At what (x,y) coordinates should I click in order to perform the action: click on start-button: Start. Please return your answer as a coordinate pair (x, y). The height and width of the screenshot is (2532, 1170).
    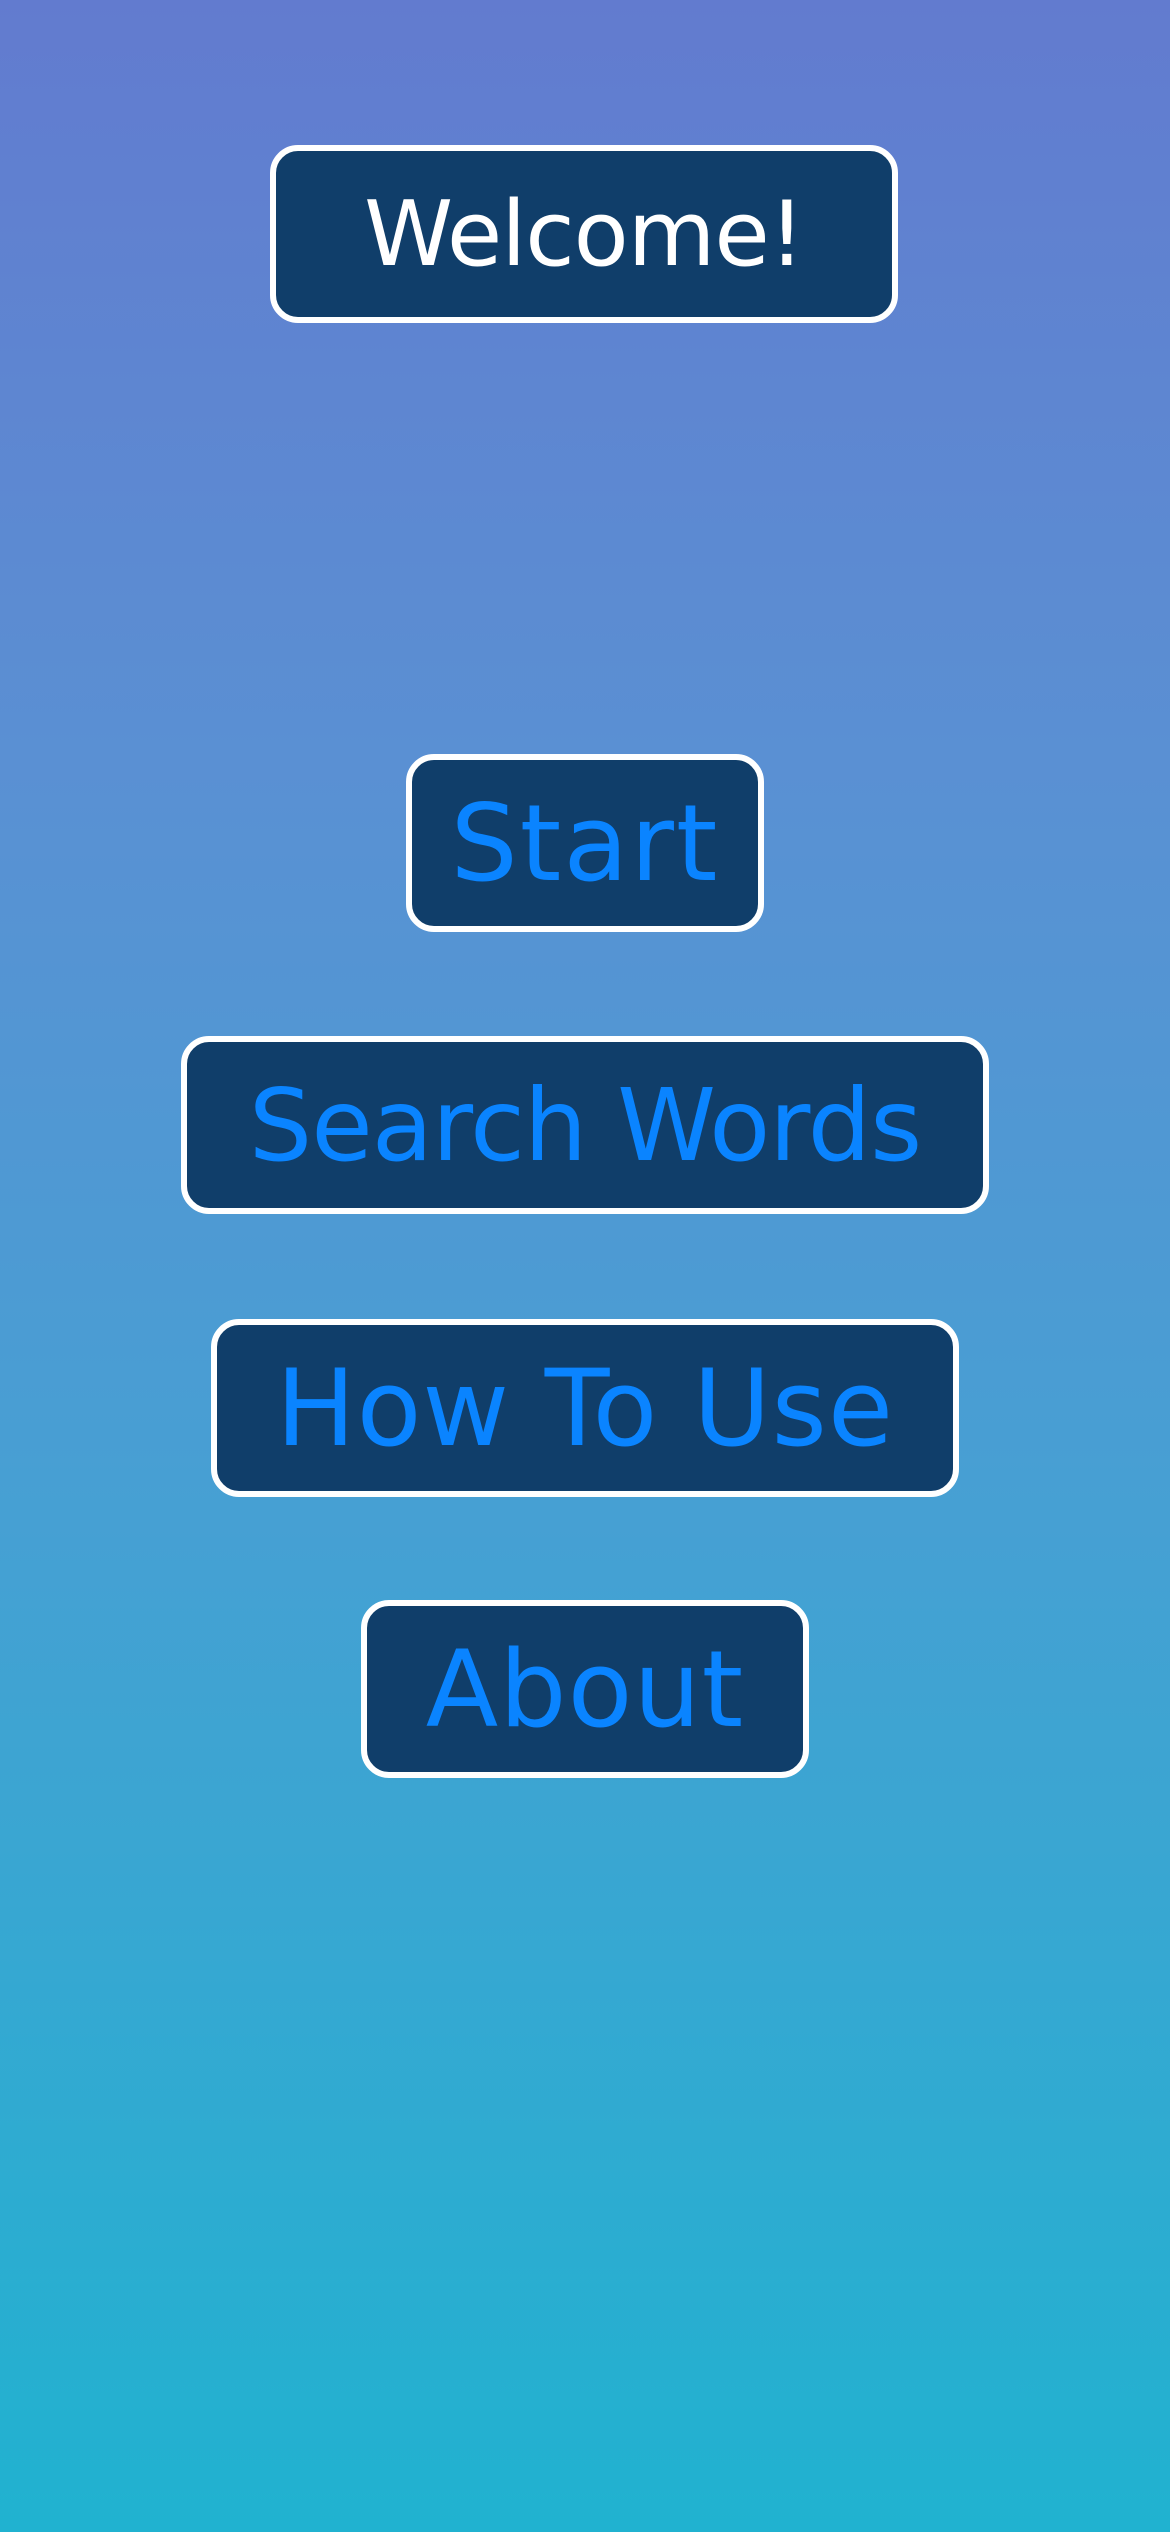
    Looking at the image, I should click on (585, 843).